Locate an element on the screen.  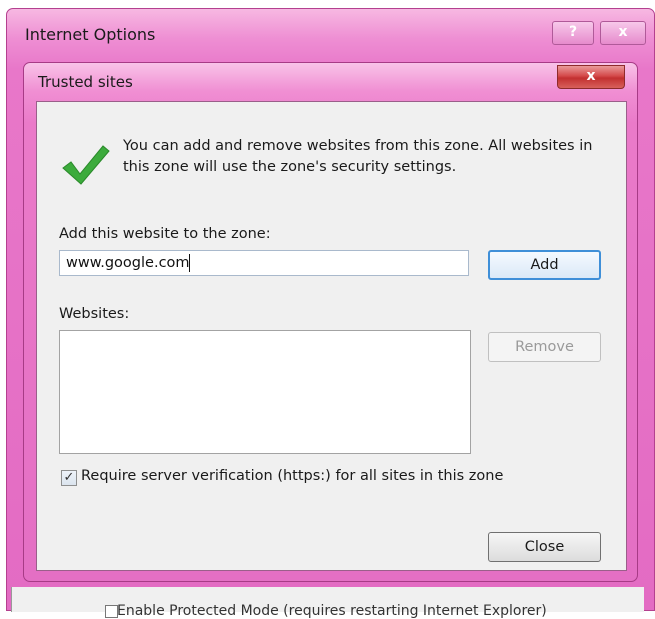
add-button: Add is located at coordinates (544, 265).